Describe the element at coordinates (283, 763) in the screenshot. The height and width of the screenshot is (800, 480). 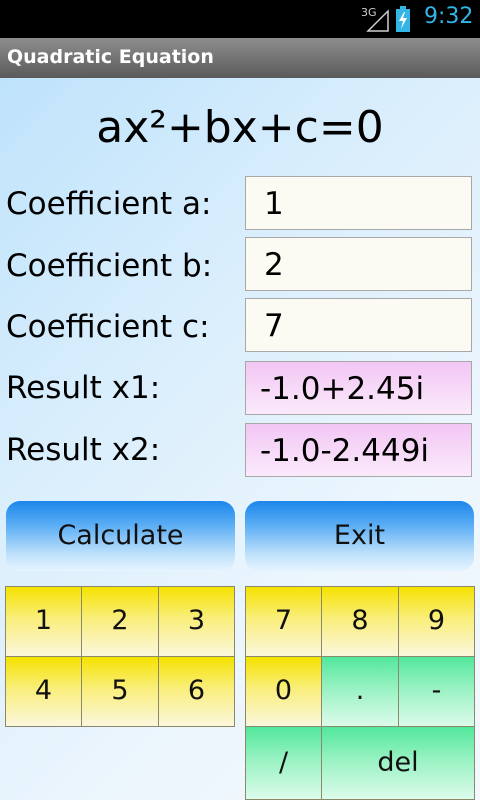
I see `key-divide: /` at that location.